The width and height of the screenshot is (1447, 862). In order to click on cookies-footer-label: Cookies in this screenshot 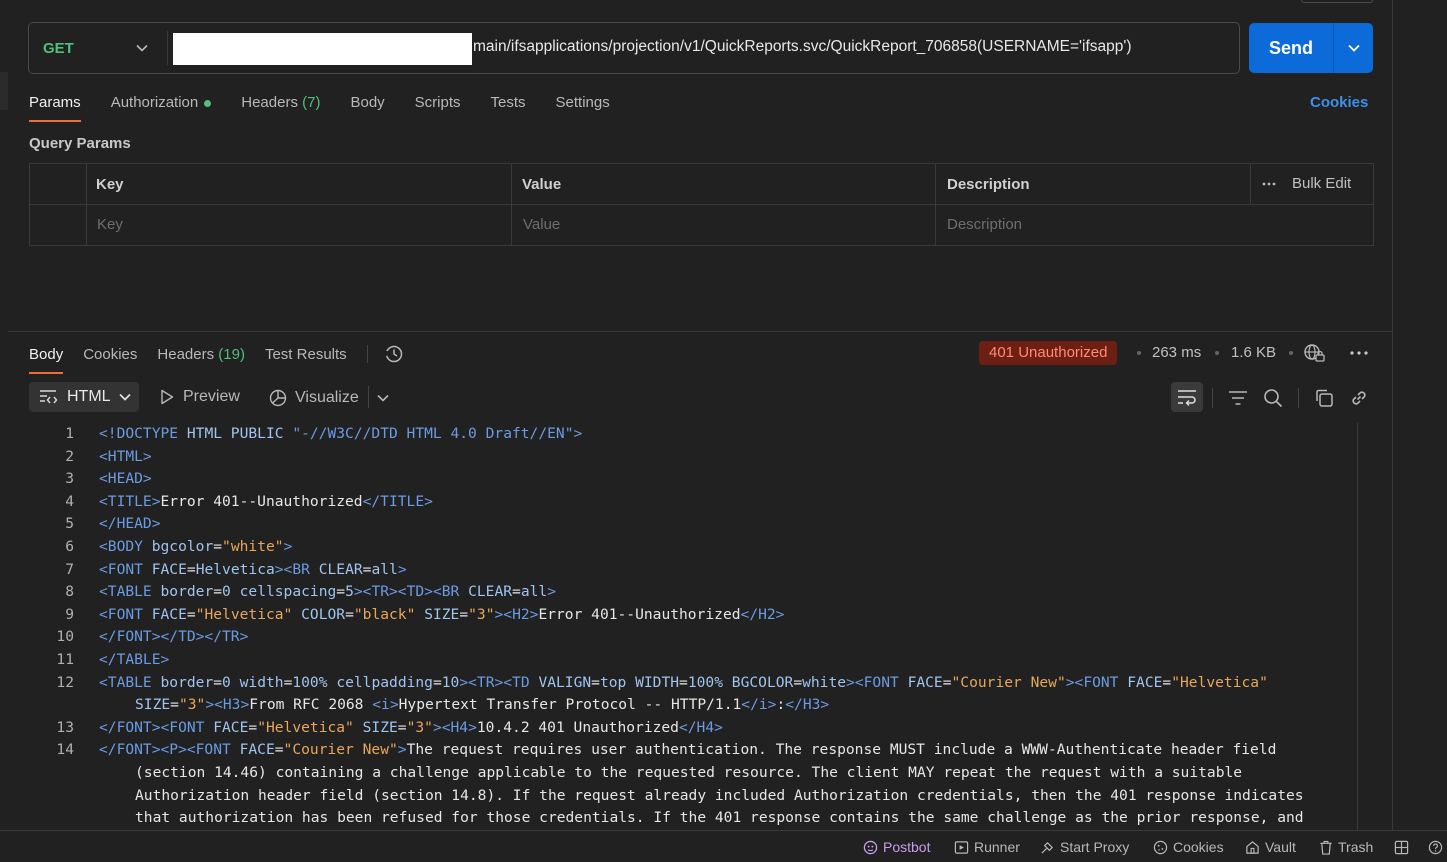, I will do `click(1198, 847)`.